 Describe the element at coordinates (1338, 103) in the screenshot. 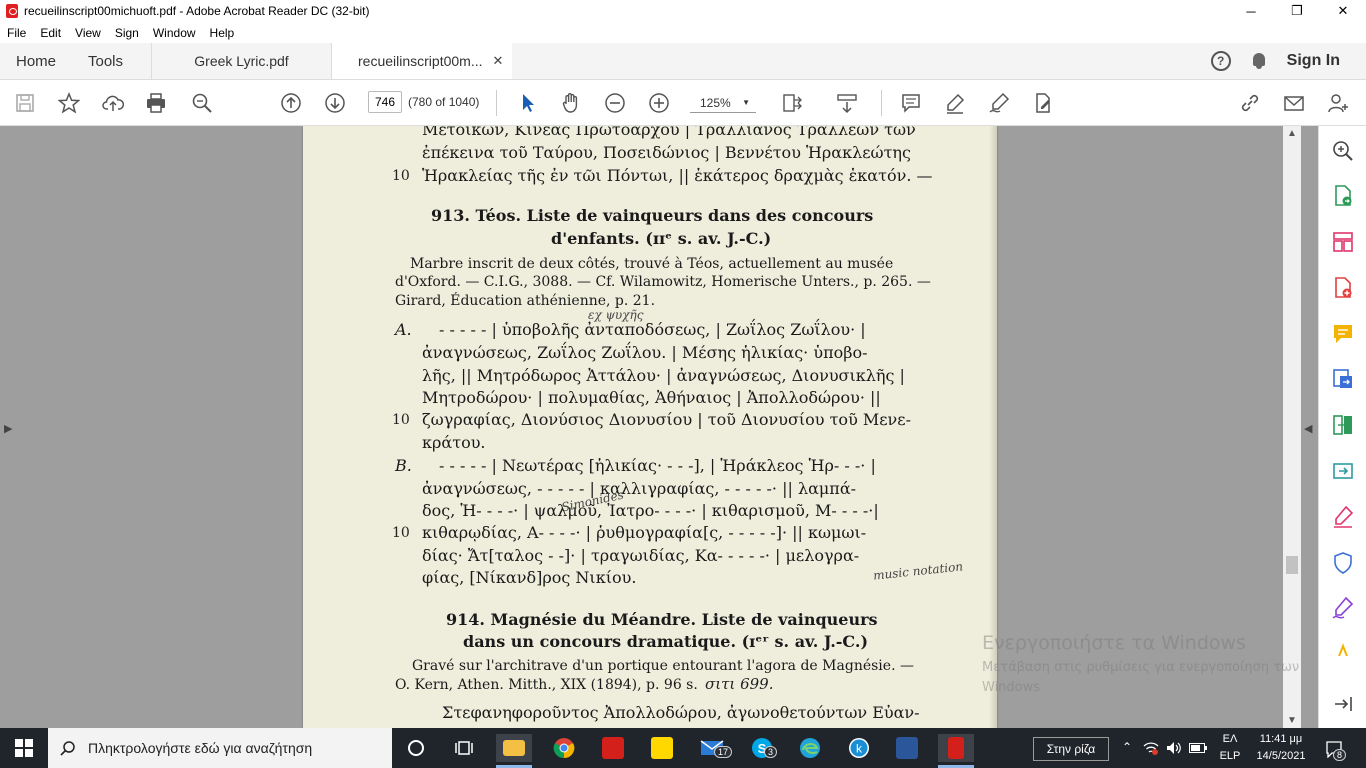

I see `add-user-icon` at that location.